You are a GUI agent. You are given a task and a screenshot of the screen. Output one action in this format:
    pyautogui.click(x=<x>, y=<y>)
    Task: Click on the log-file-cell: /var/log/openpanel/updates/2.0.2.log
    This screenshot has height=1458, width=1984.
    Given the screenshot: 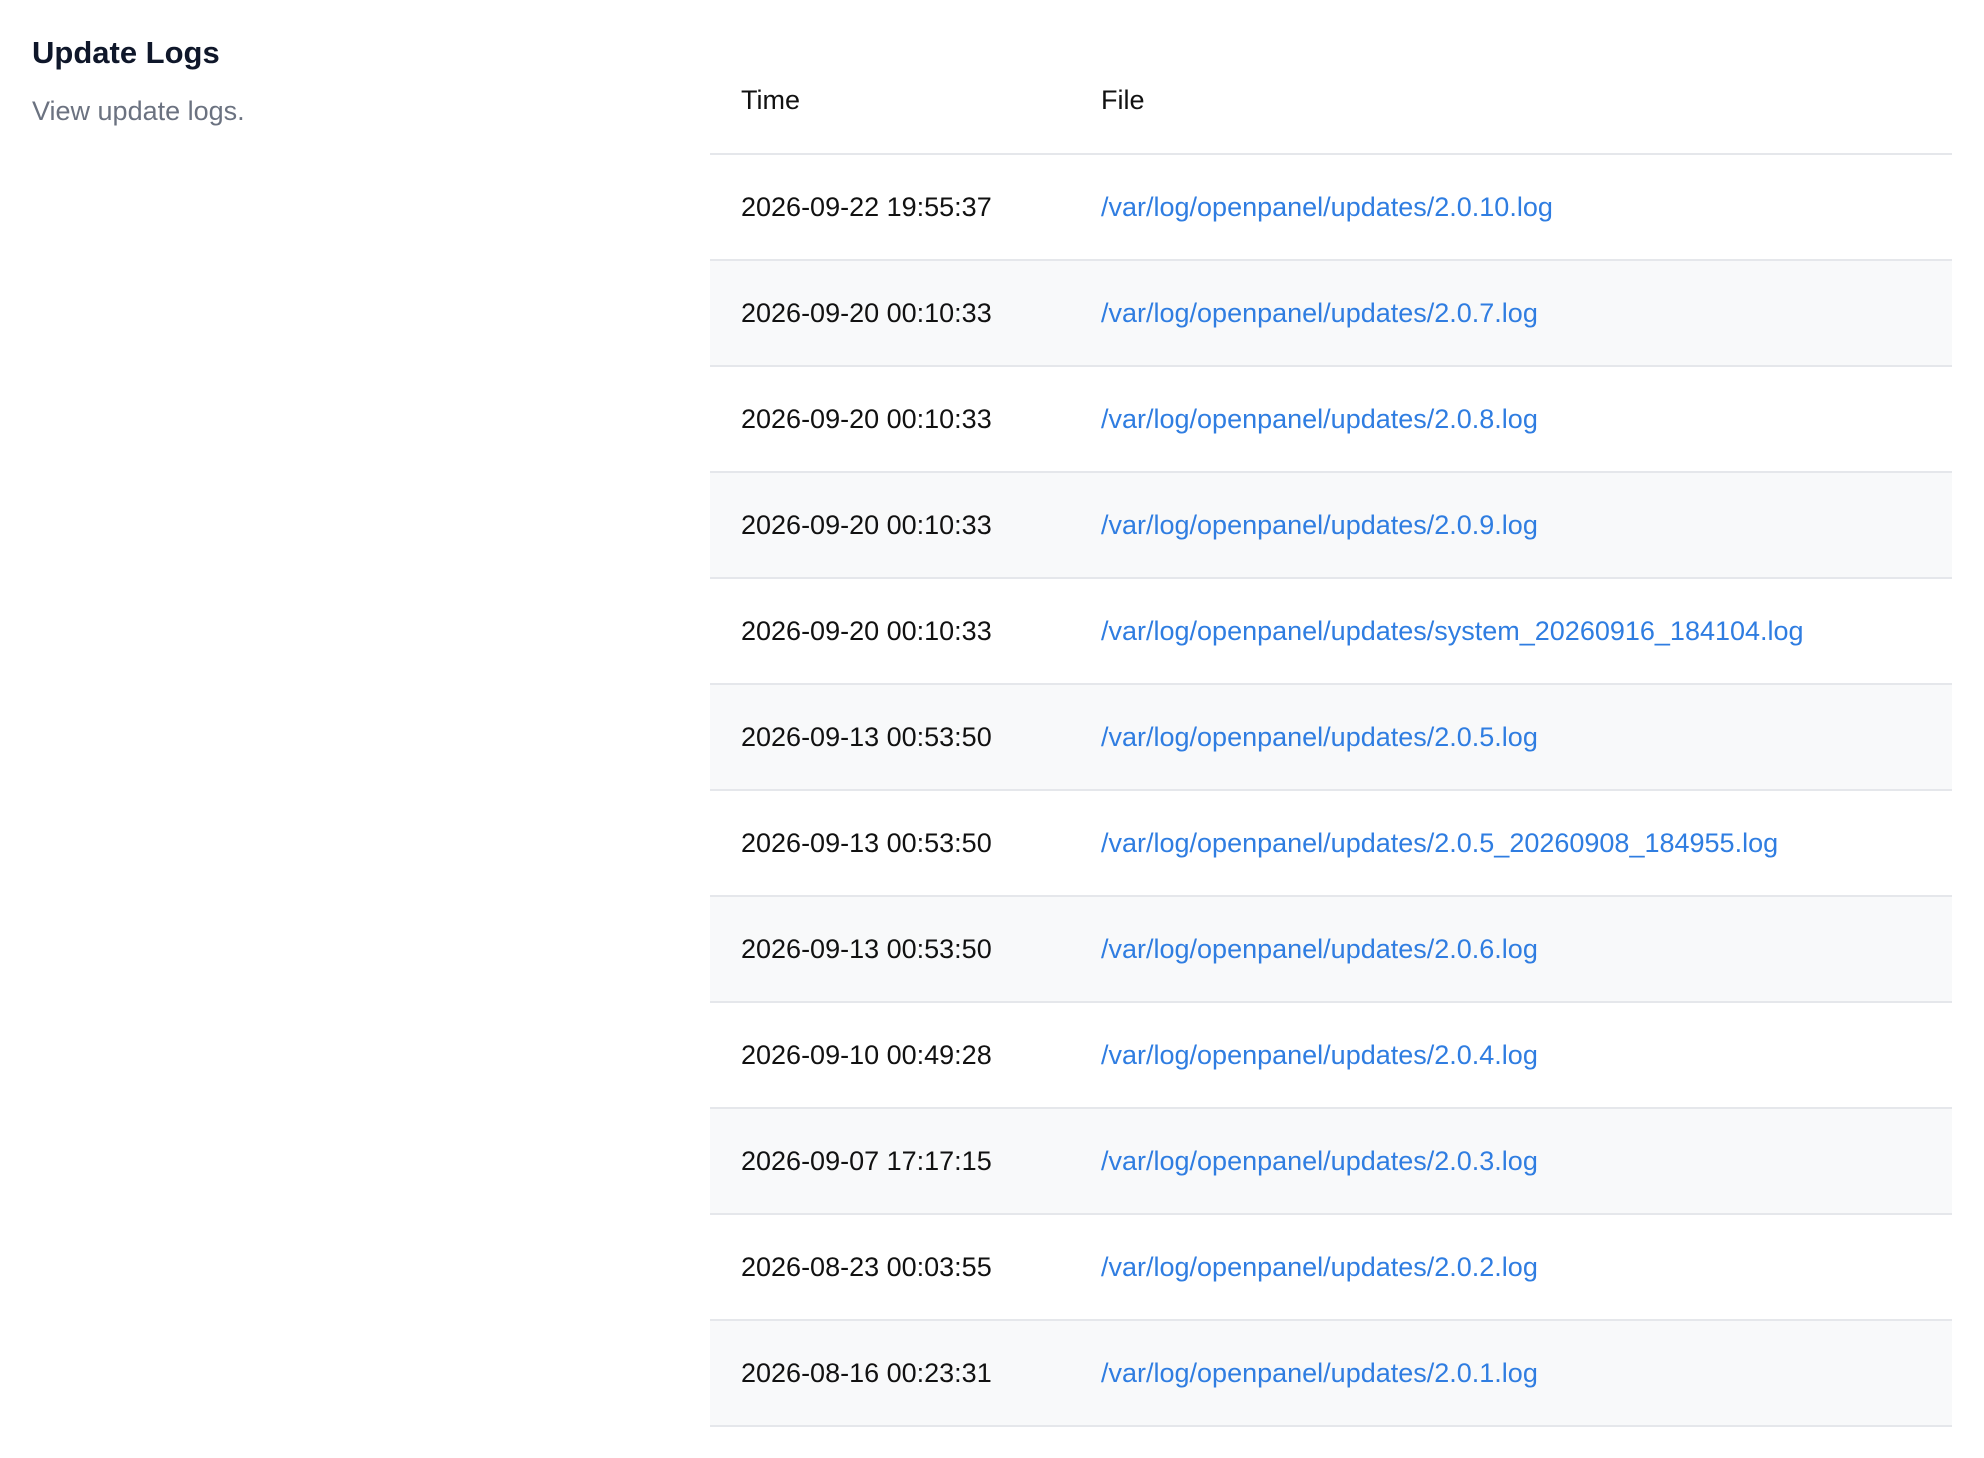 What is the action you would take?
    pyautogui.click(x=1511, y=1267)
    